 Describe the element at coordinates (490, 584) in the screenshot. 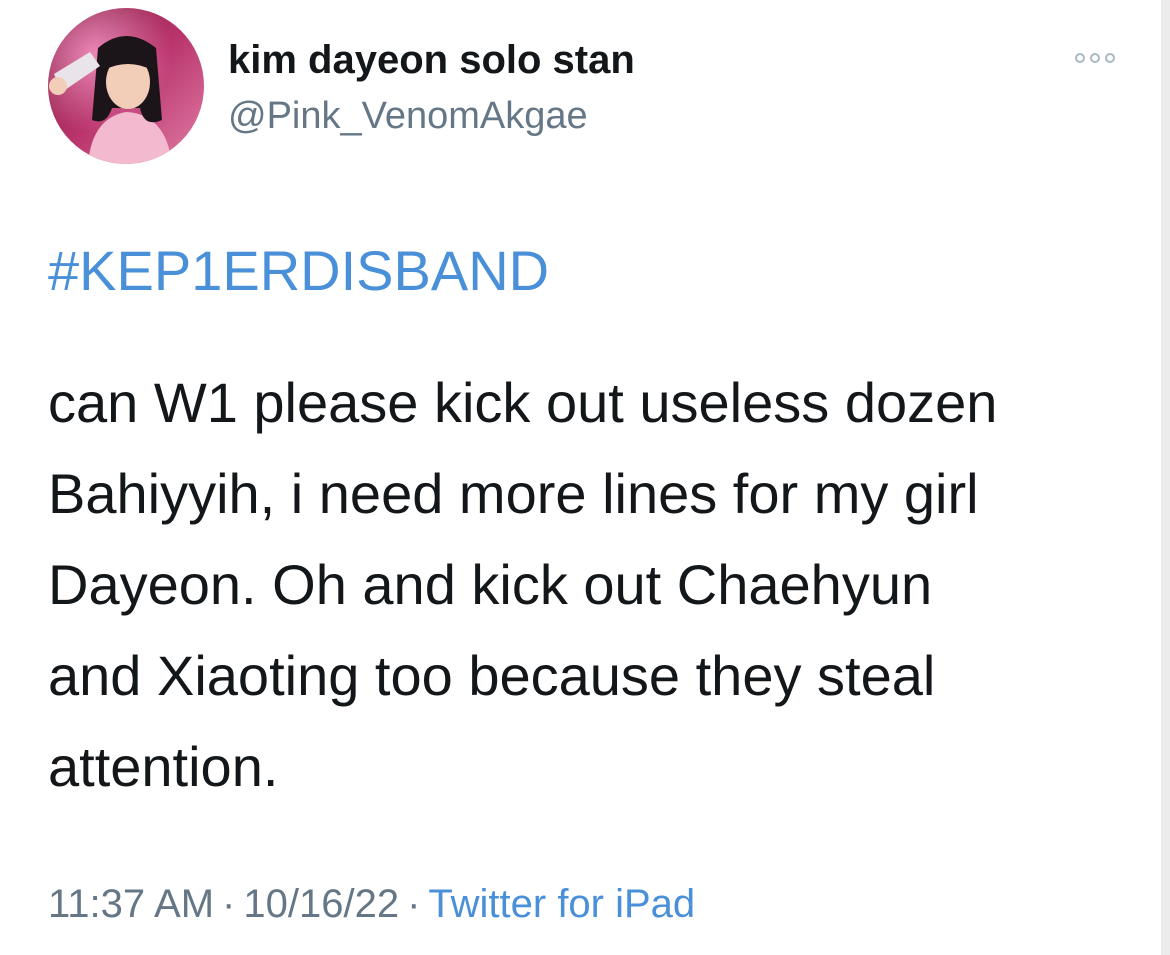

I see `tweet-body-line: Dayeon. Oh and kick out Chaehyun` at that location.